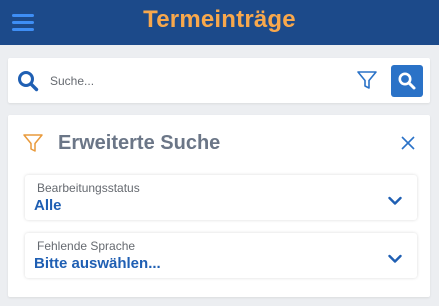  What do you see at coordinates (88, 188) in the screenshot?
I see `status-select-label: Bearbeitungsstatus` at bounding box center [88, 188].